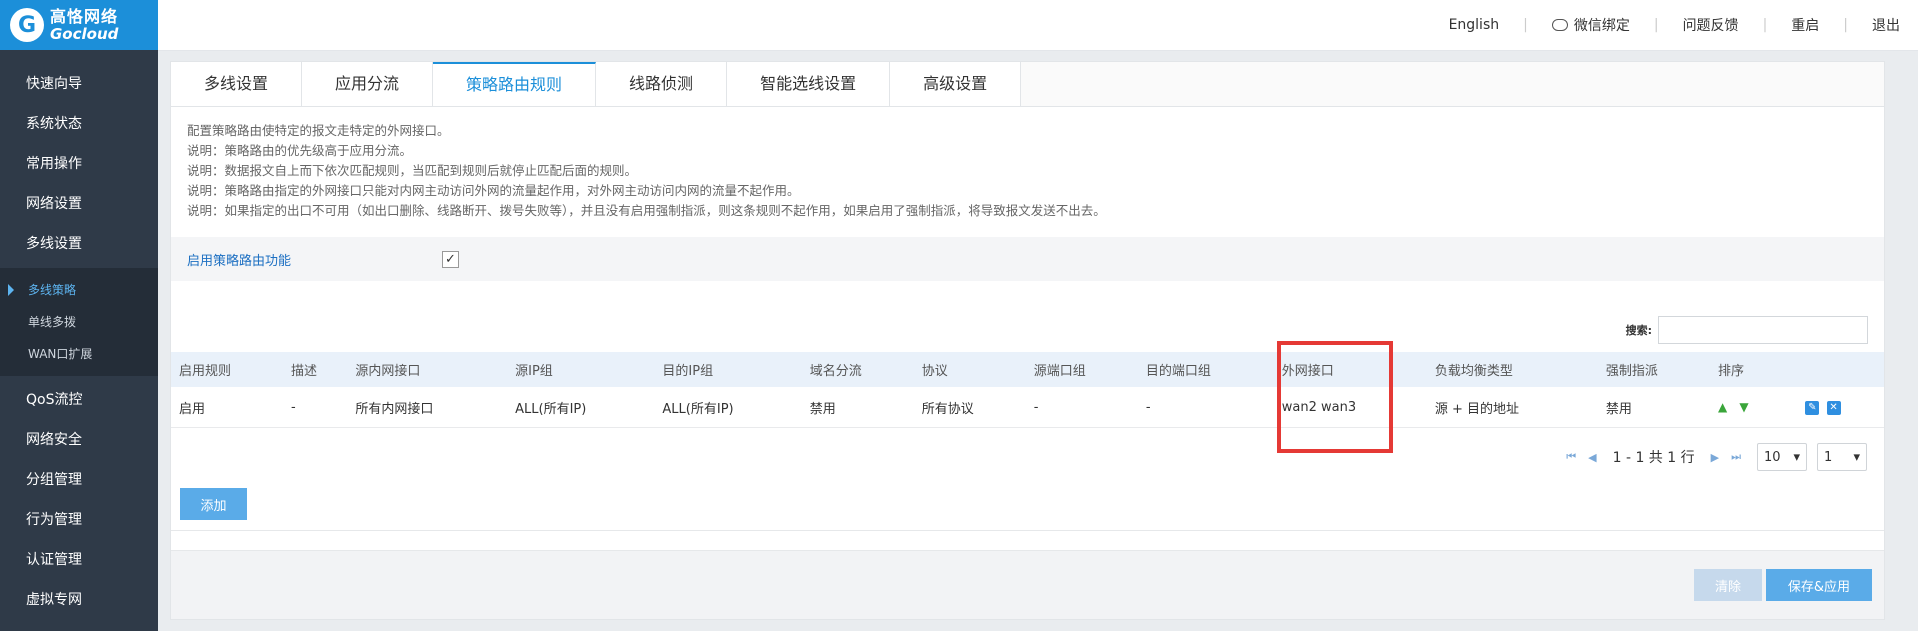  I want to click on pagination: ⏮ ◀ 1 - 1 共 1 行 ▶ ⏭ 10 ▾ 1 ▾, so click(1713, 457).